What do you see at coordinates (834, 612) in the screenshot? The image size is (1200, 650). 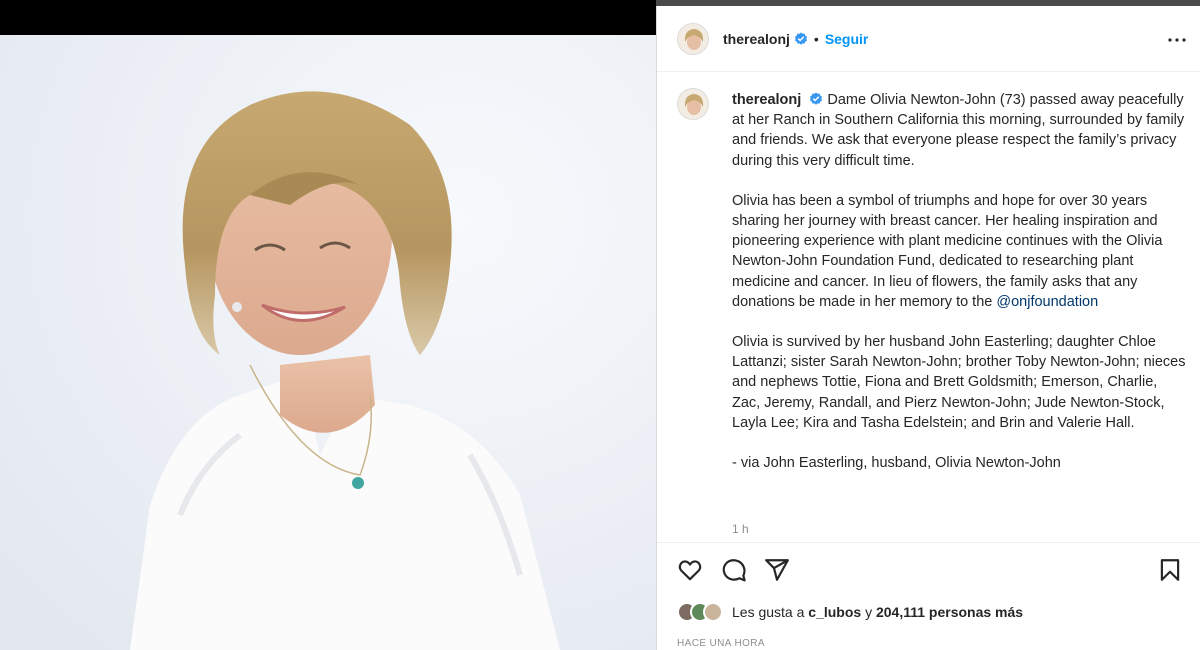 I see `liker-username: c_lubos` at bounding box center [834, 612].